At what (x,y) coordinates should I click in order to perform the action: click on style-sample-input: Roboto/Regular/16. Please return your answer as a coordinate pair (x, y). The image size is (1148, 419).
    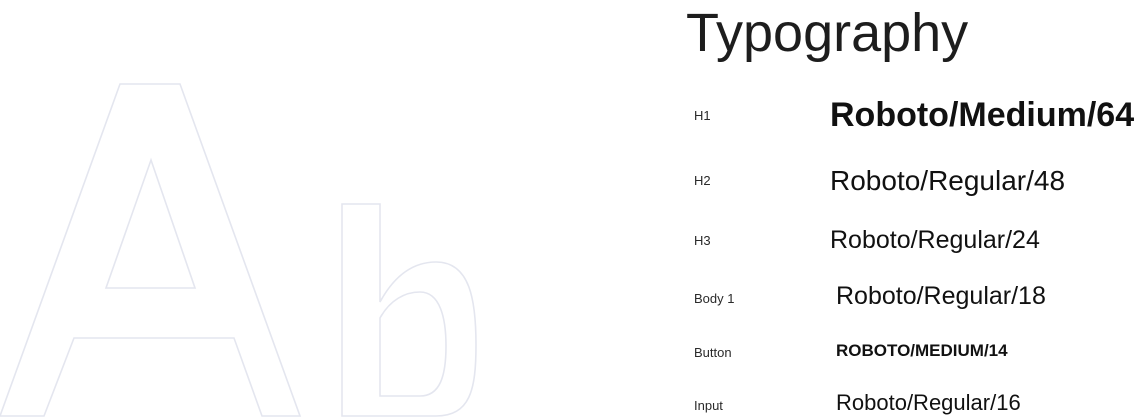
    Looking at the image, I should click on (928, 402).